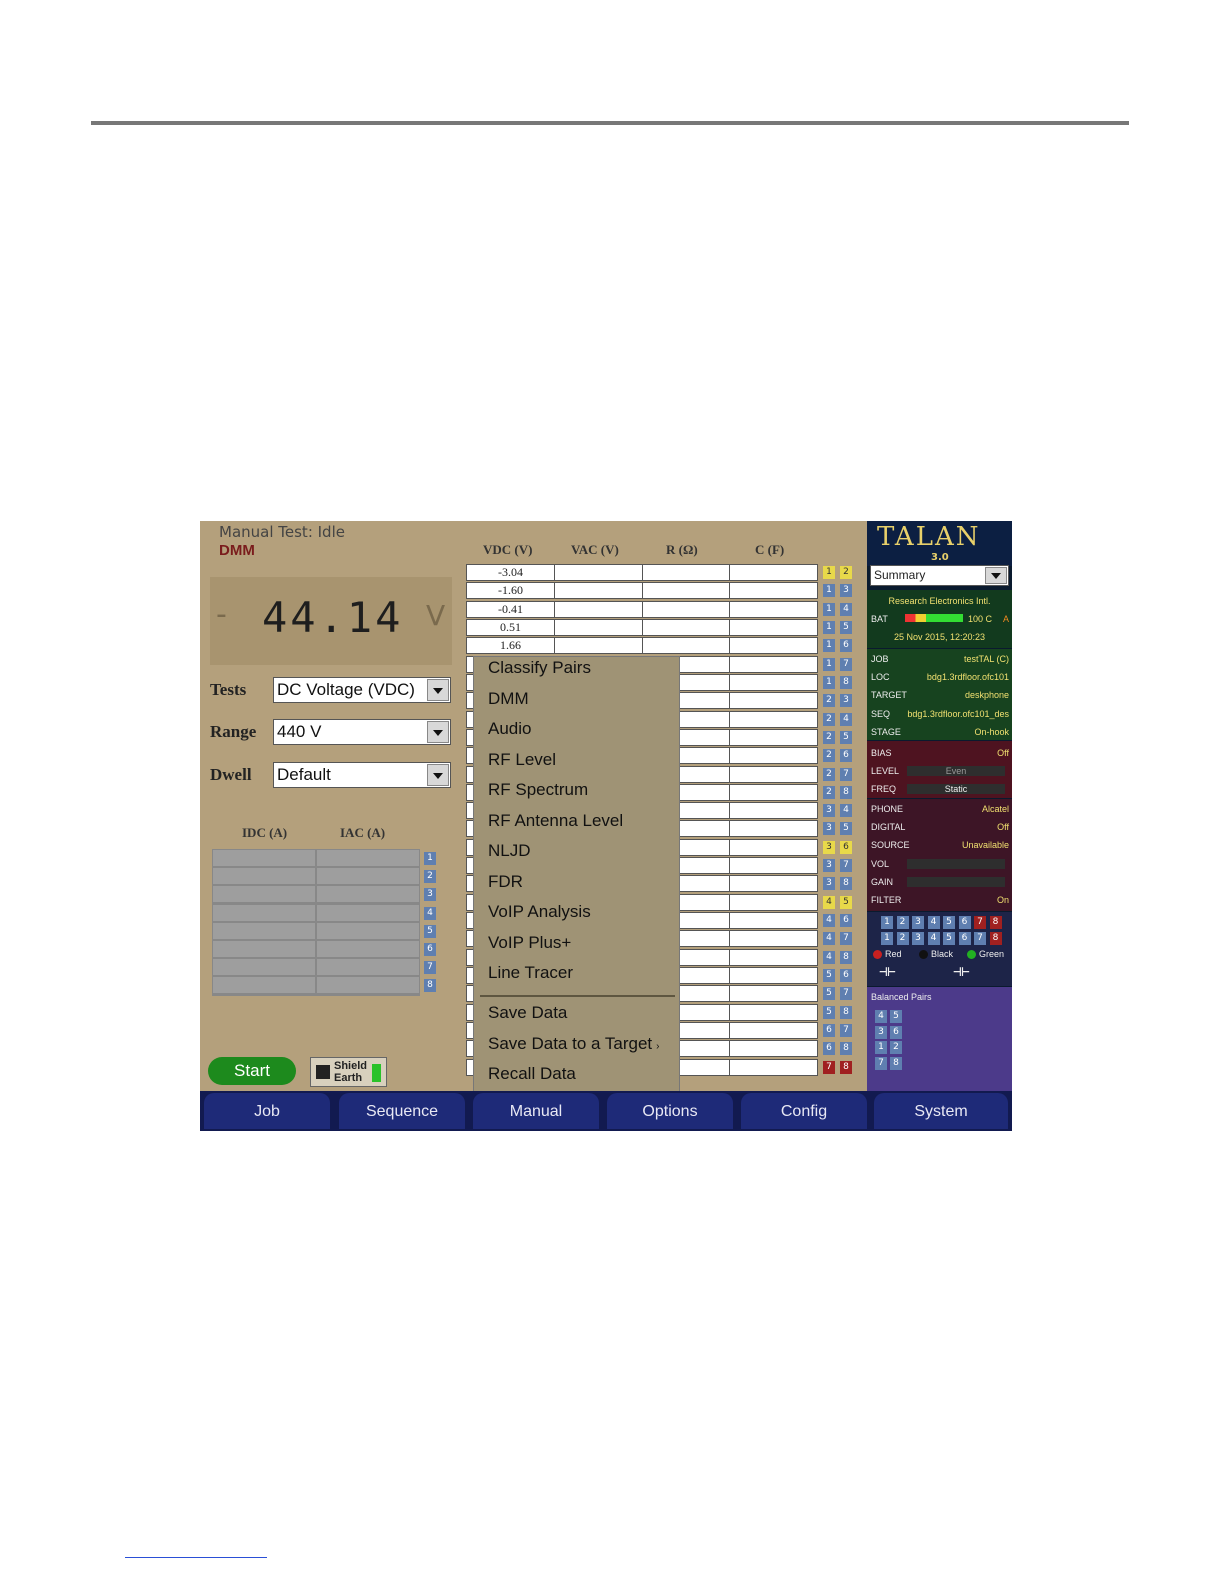 Image resolution: width=1224 pixels, height=1584 pixels. I want to click on balanced-pair-b: 8, so click(896, 1063).